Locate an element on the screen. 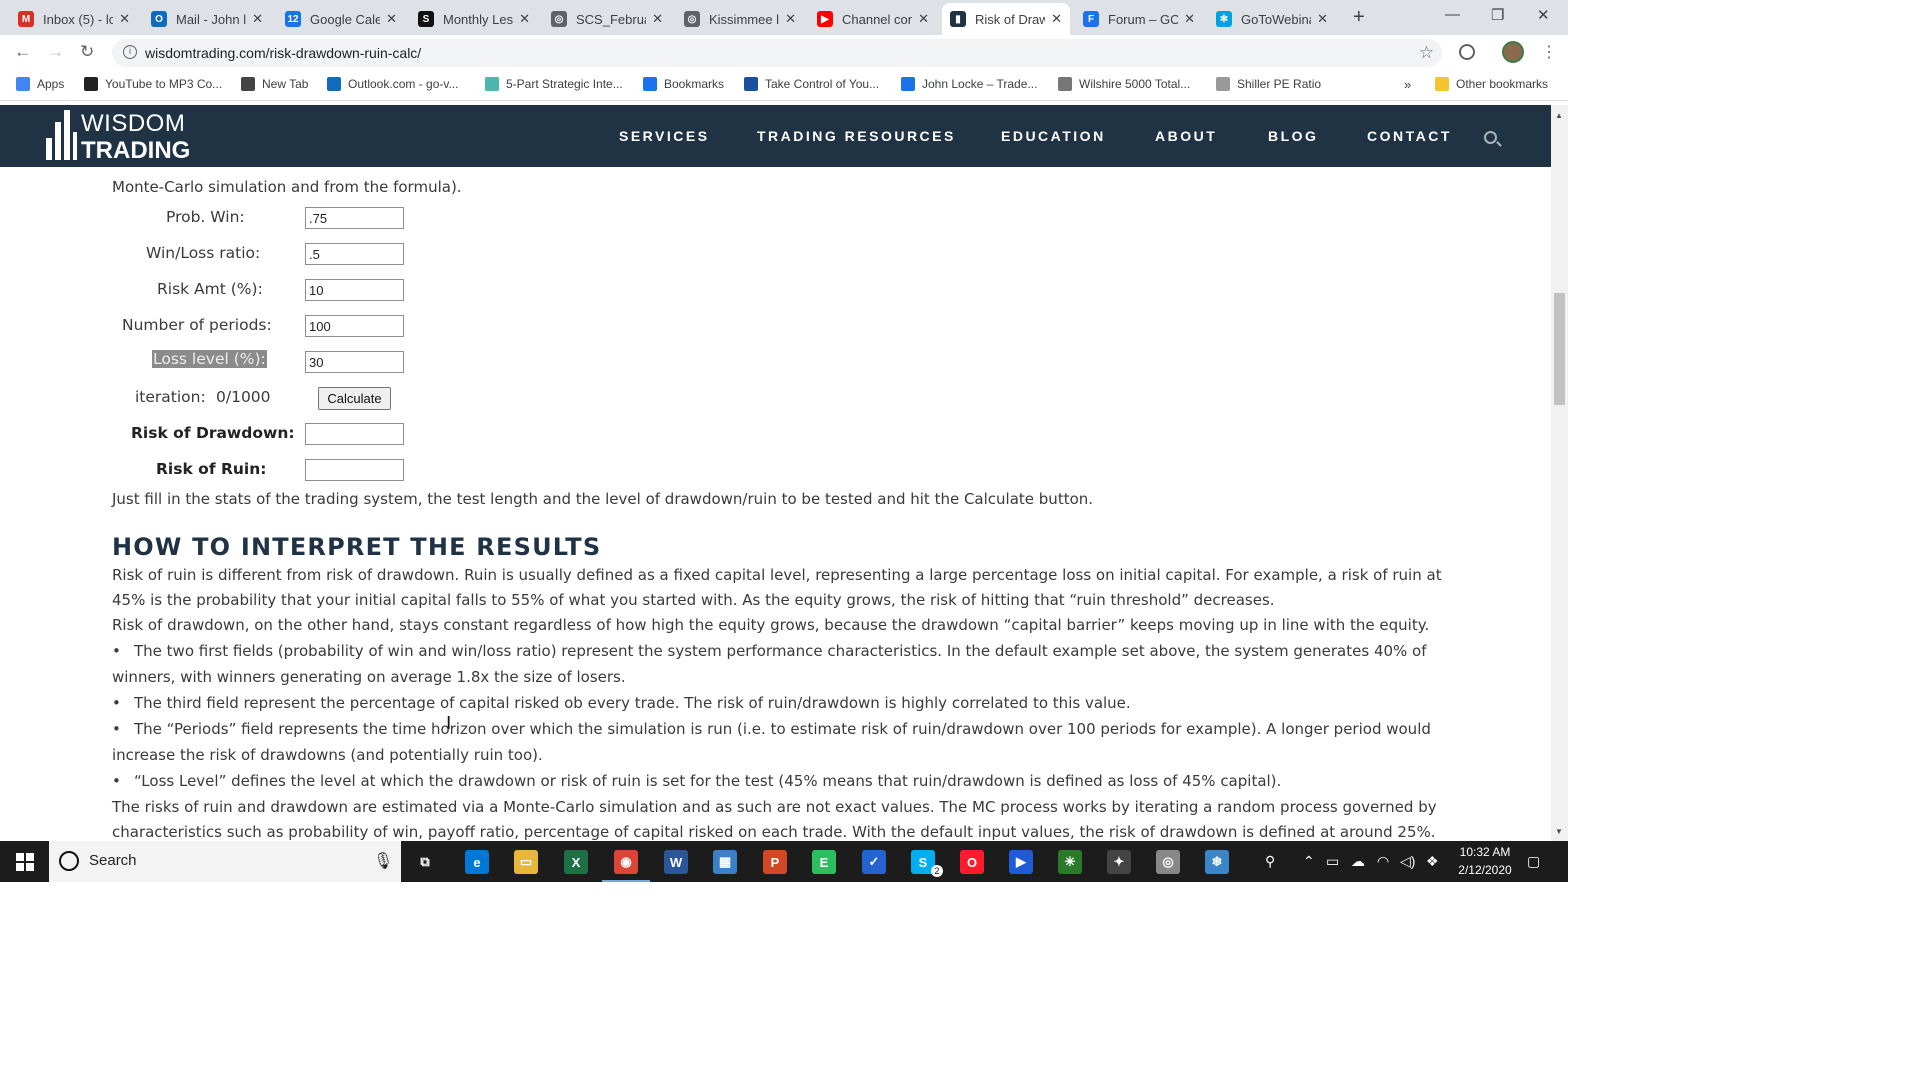 The width and height of the screenshot is (1920, 1080). risk-of-ruin-output is located at coordinates (354, 470).